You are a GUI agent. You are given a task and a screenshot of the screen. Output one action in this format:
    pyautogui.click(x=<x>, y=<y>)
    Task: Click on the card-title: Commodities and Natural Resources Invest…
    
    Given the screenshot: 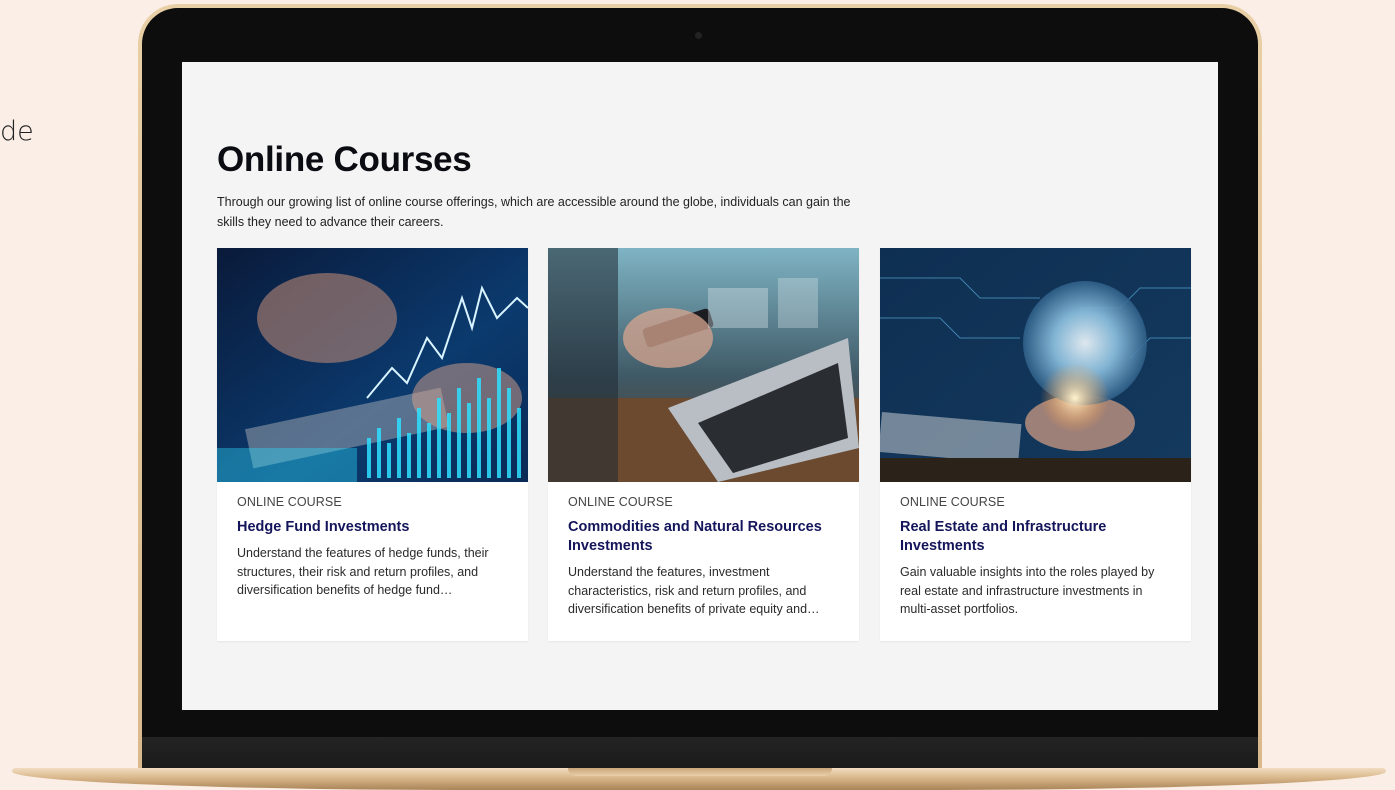 What is the action you would take?
    pyautogui.click(x=705, y=536)
    